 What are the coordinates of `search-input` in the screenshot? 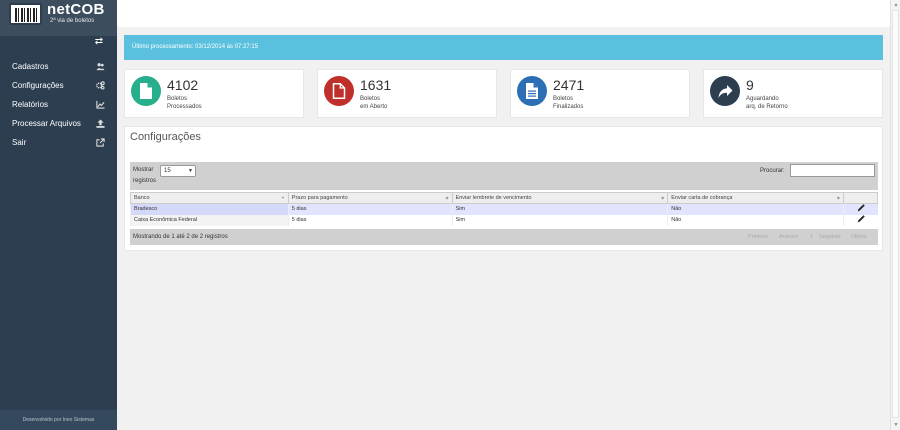 It's located at (832, 170).